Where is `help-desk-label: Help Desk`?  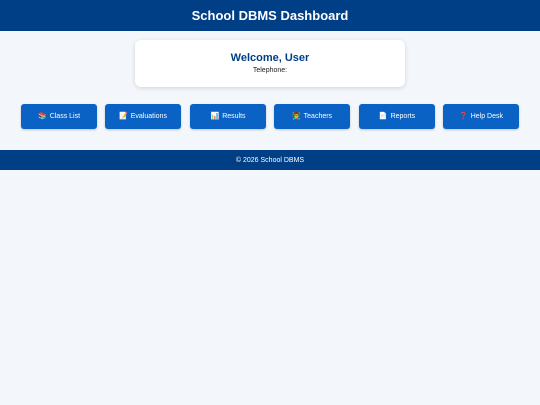 help-desk-label: Help Desk is located at coordinates (486, 116).